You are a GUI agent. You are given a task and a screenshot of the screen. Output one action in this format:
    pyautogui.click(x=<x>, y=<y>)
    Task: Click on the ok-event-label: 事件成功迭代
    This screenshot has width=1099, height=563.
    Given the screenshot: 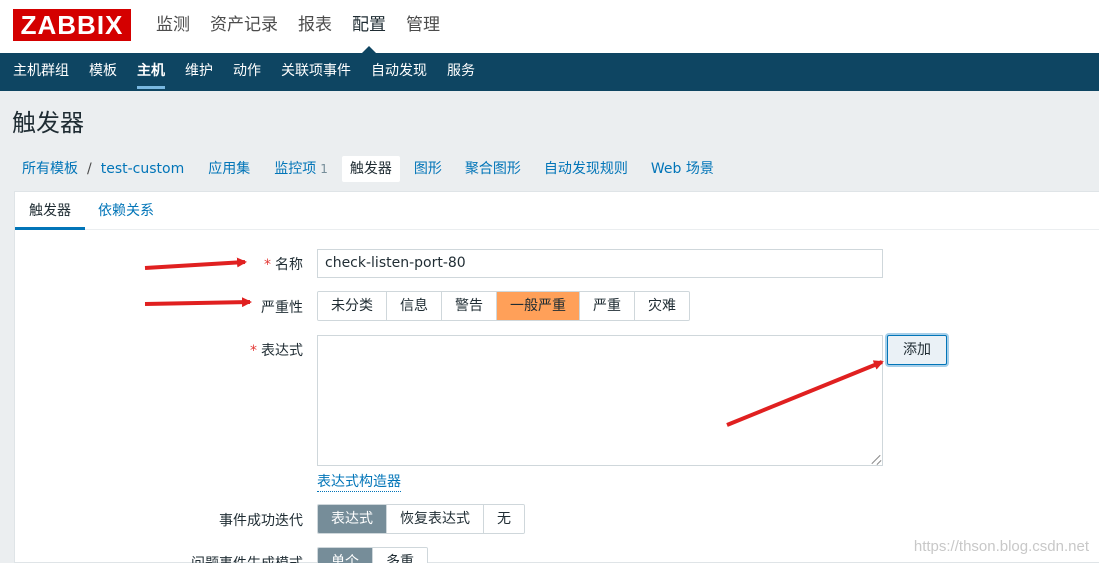 What is the action you would take?
    pyautogui.click(x=261, y=521)
    